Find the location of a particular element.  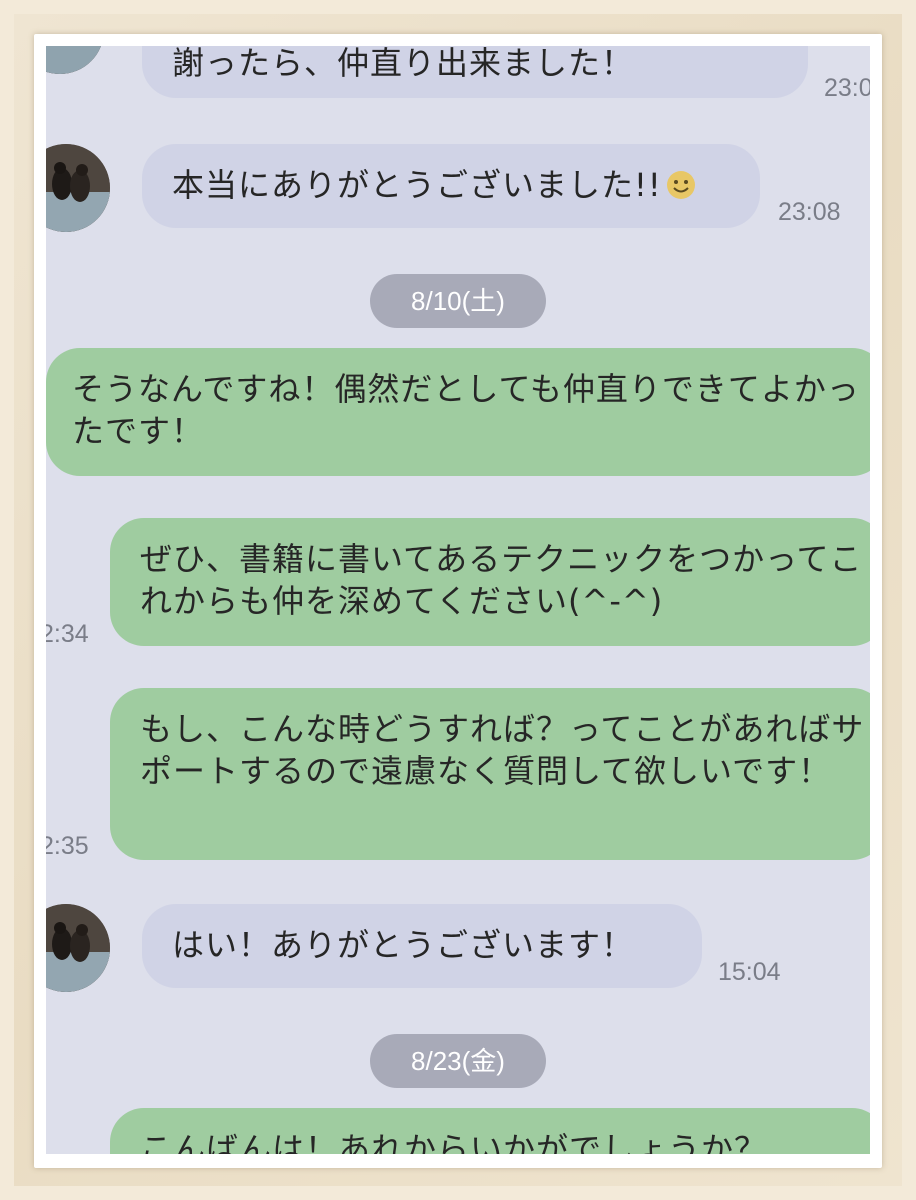

smiley-icon is located at coordinates (680, 185).